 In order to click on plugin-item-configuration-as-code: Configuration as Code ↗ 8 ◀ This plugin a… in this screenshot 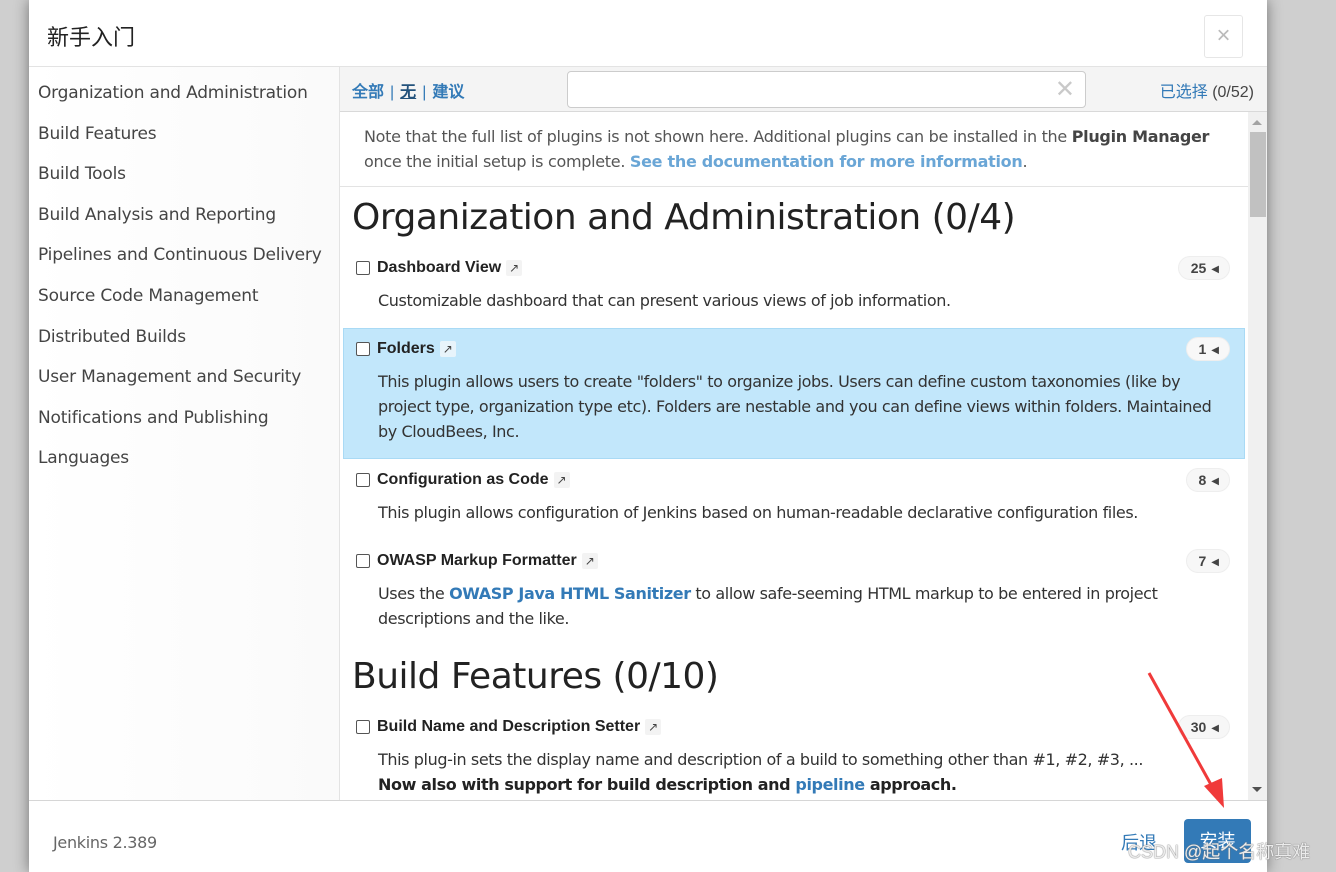, I will do `click(794, 499)`.